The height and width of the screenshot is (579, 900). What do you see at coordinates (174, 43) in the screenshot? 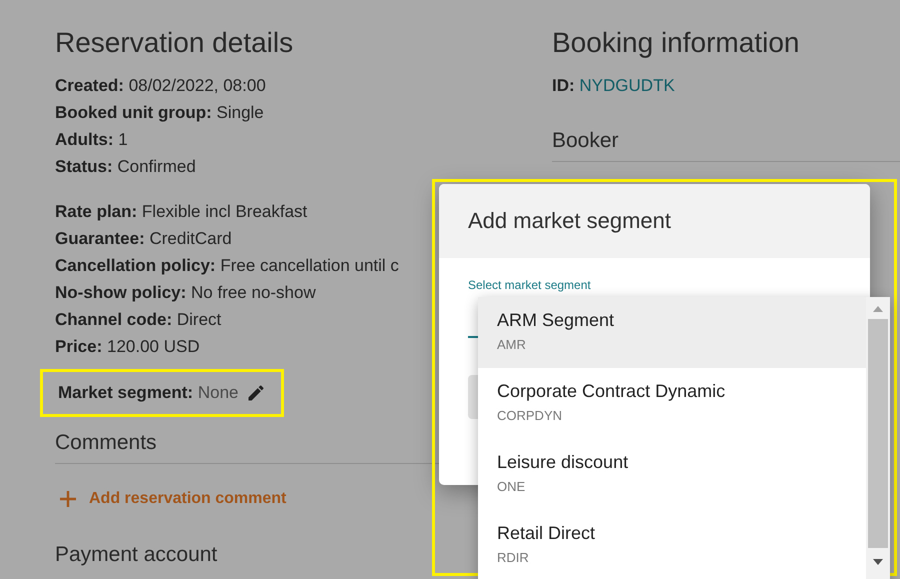
I see `section-title: Reservation details` at bounding box center [174, 43].